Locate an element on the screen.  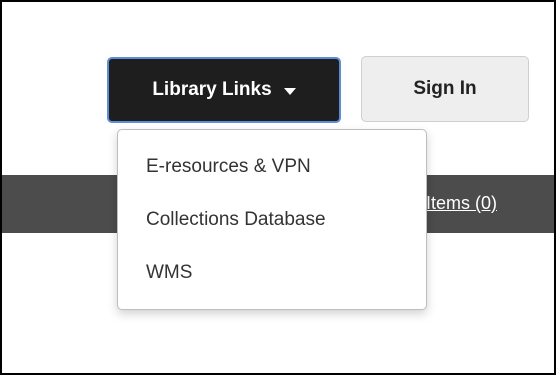
sign-in-button: Sign In is located at coordinates (445, 89).